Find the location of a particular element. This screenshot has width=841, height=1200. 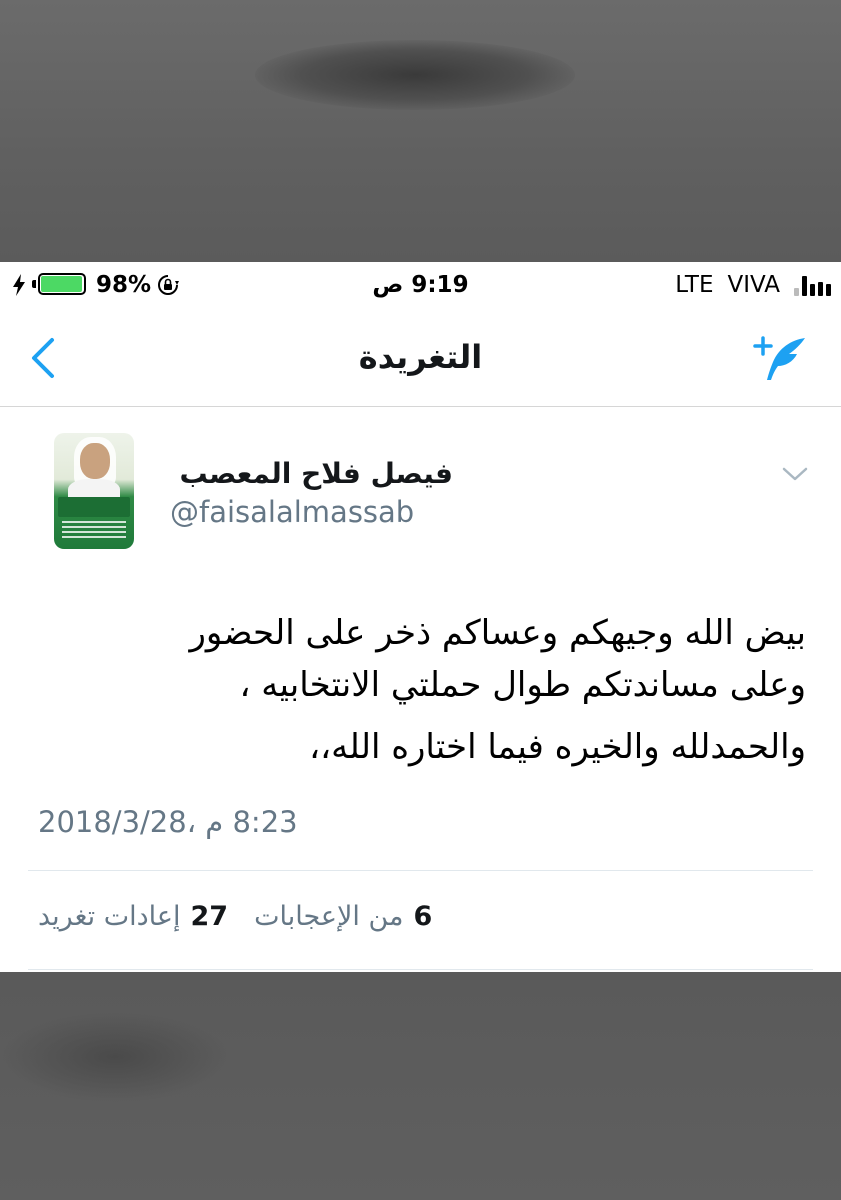

author-name: فيصل فلاح المعصب is located at coordinates (316, 473).